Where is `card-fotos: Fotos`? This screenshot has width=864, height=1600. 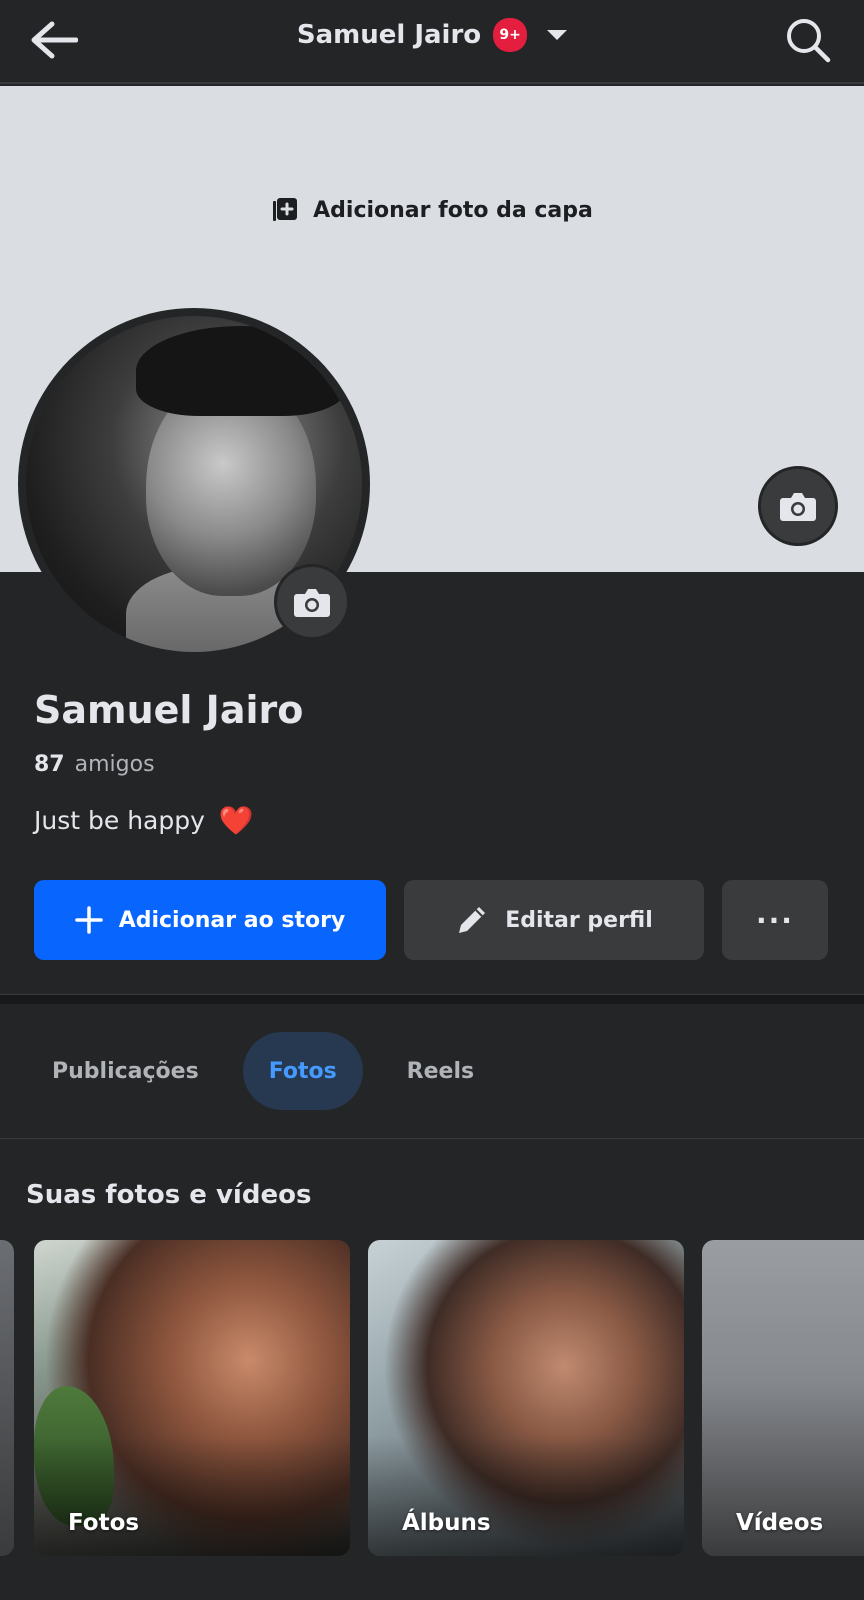
card-fotos: Fotos is located at coordinates (192, 1398).